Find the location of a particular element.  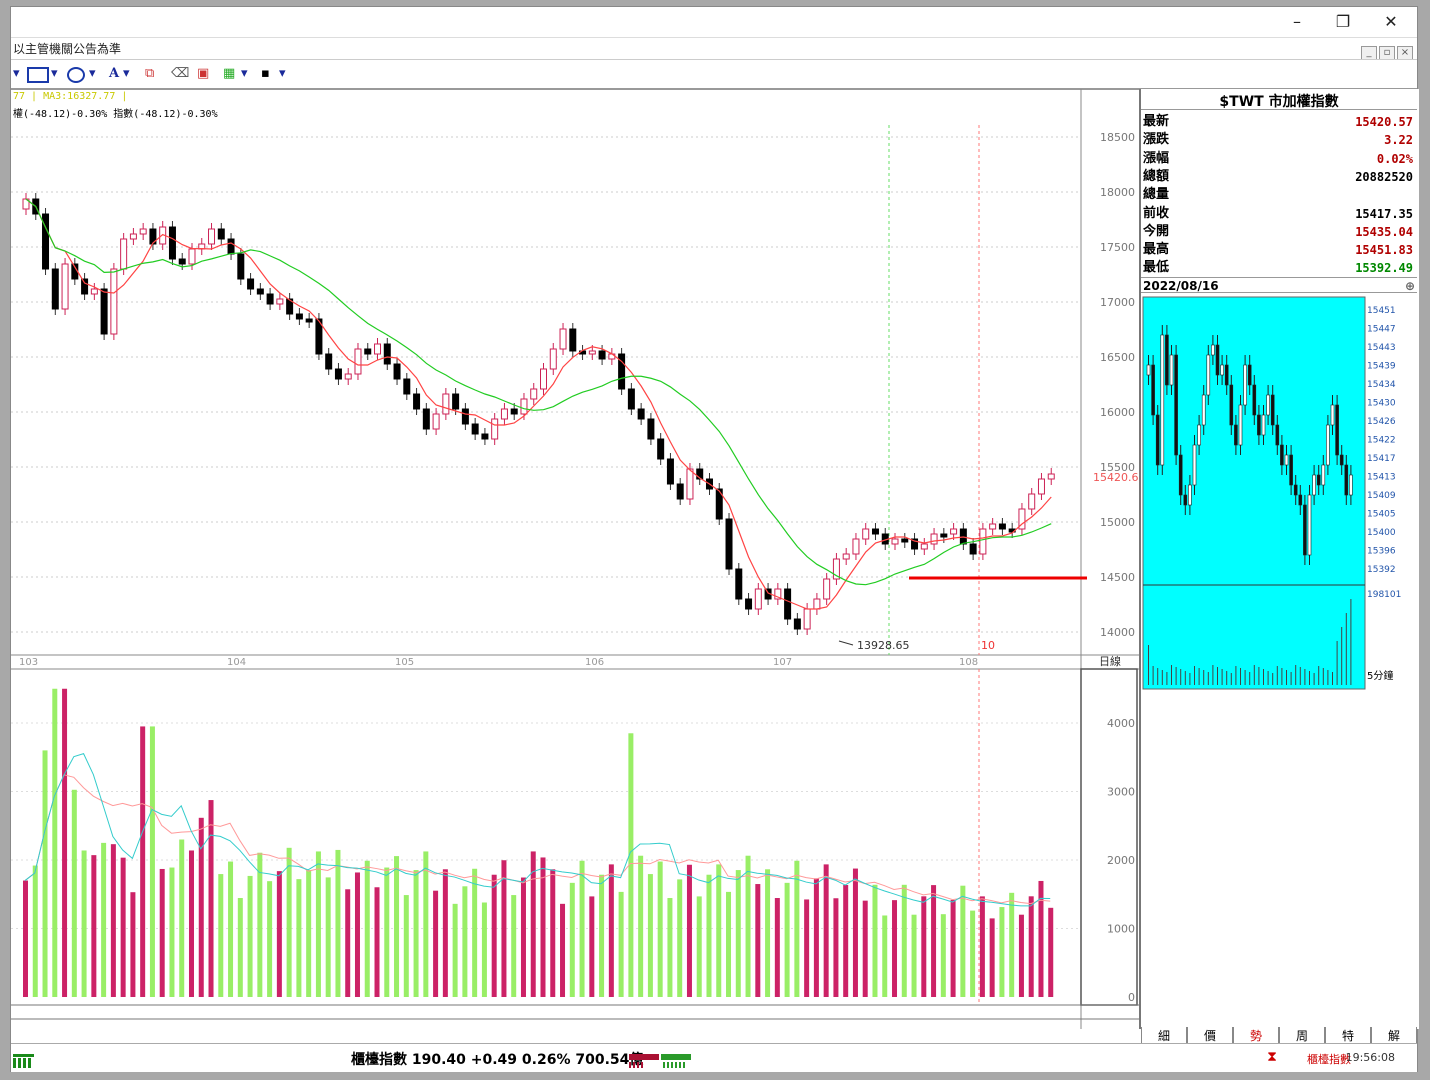

rectangle-dropdown-icon: ▾ is located at coordinates (54, 74).